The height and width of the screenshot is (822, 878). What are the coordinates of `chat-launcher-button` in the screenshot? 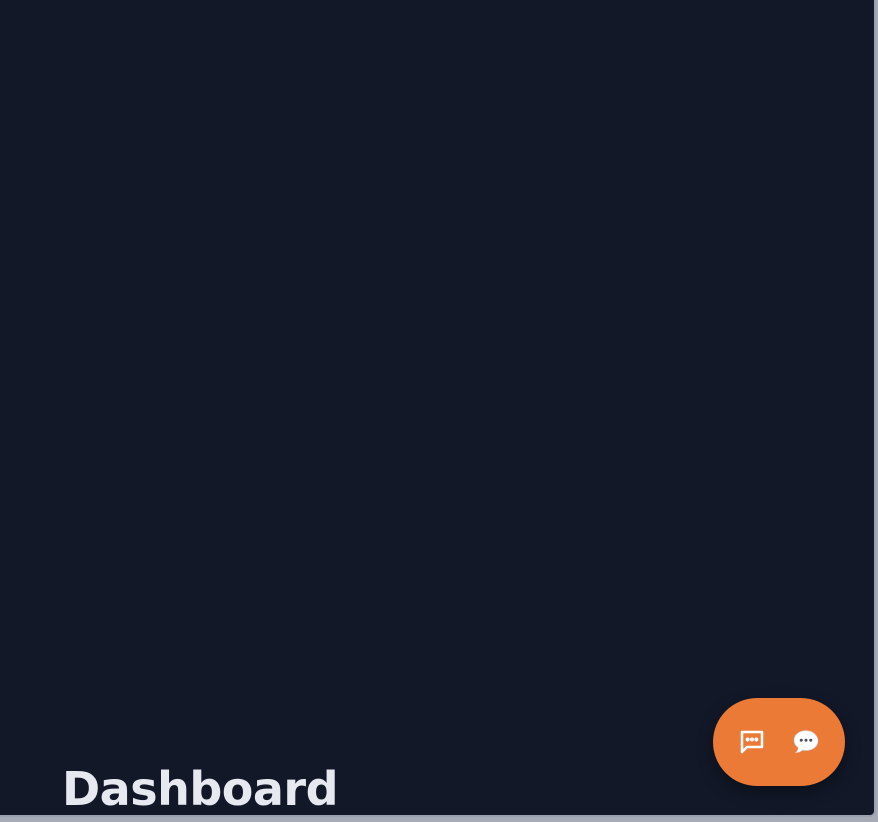 It's located at (779, 742).